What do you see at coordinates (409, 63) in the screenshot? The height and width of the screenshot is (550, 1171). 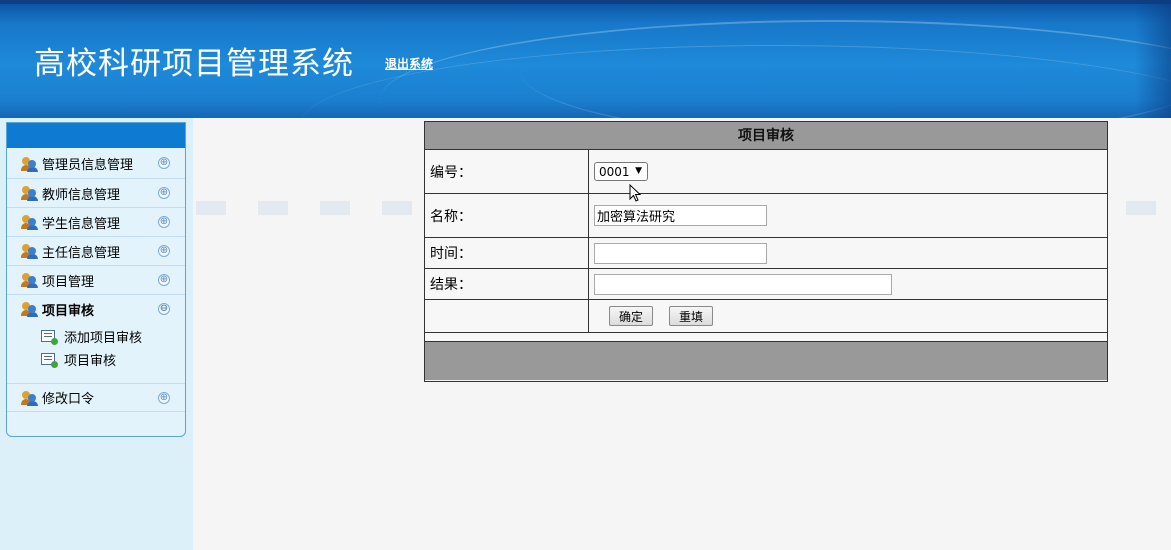 I see `logout-link: 退出系统` at bounding box center [409, 63].